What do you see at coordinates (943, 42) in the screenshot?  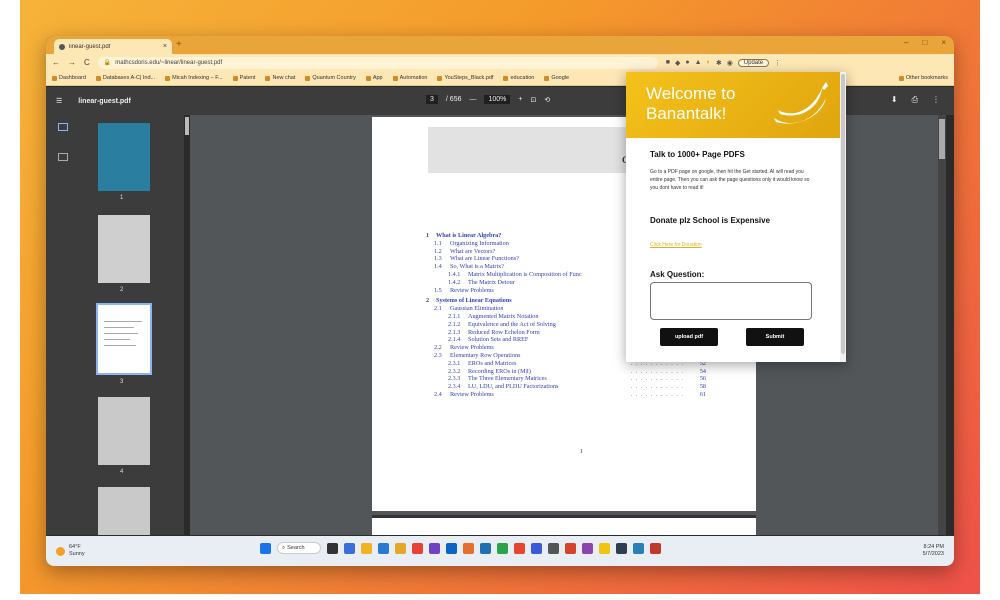 I see `close-window-button: ×` at bounding box center [943, 42].